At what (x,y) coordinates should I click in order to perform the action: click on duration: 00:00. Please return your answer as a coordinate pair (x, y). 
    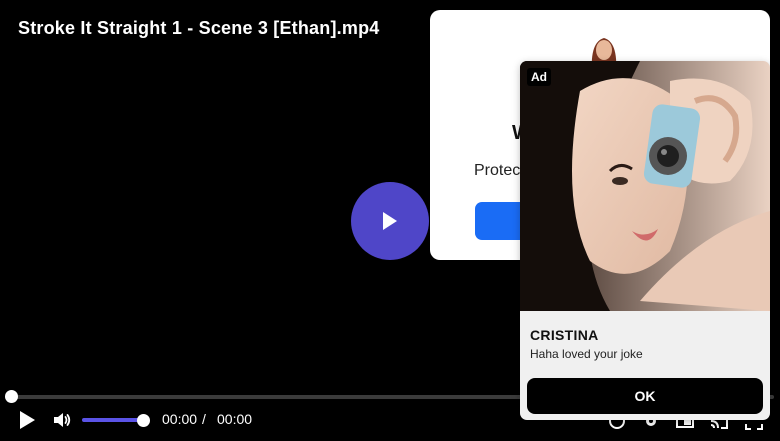
    Looking at the image, I should click on (235, 419).